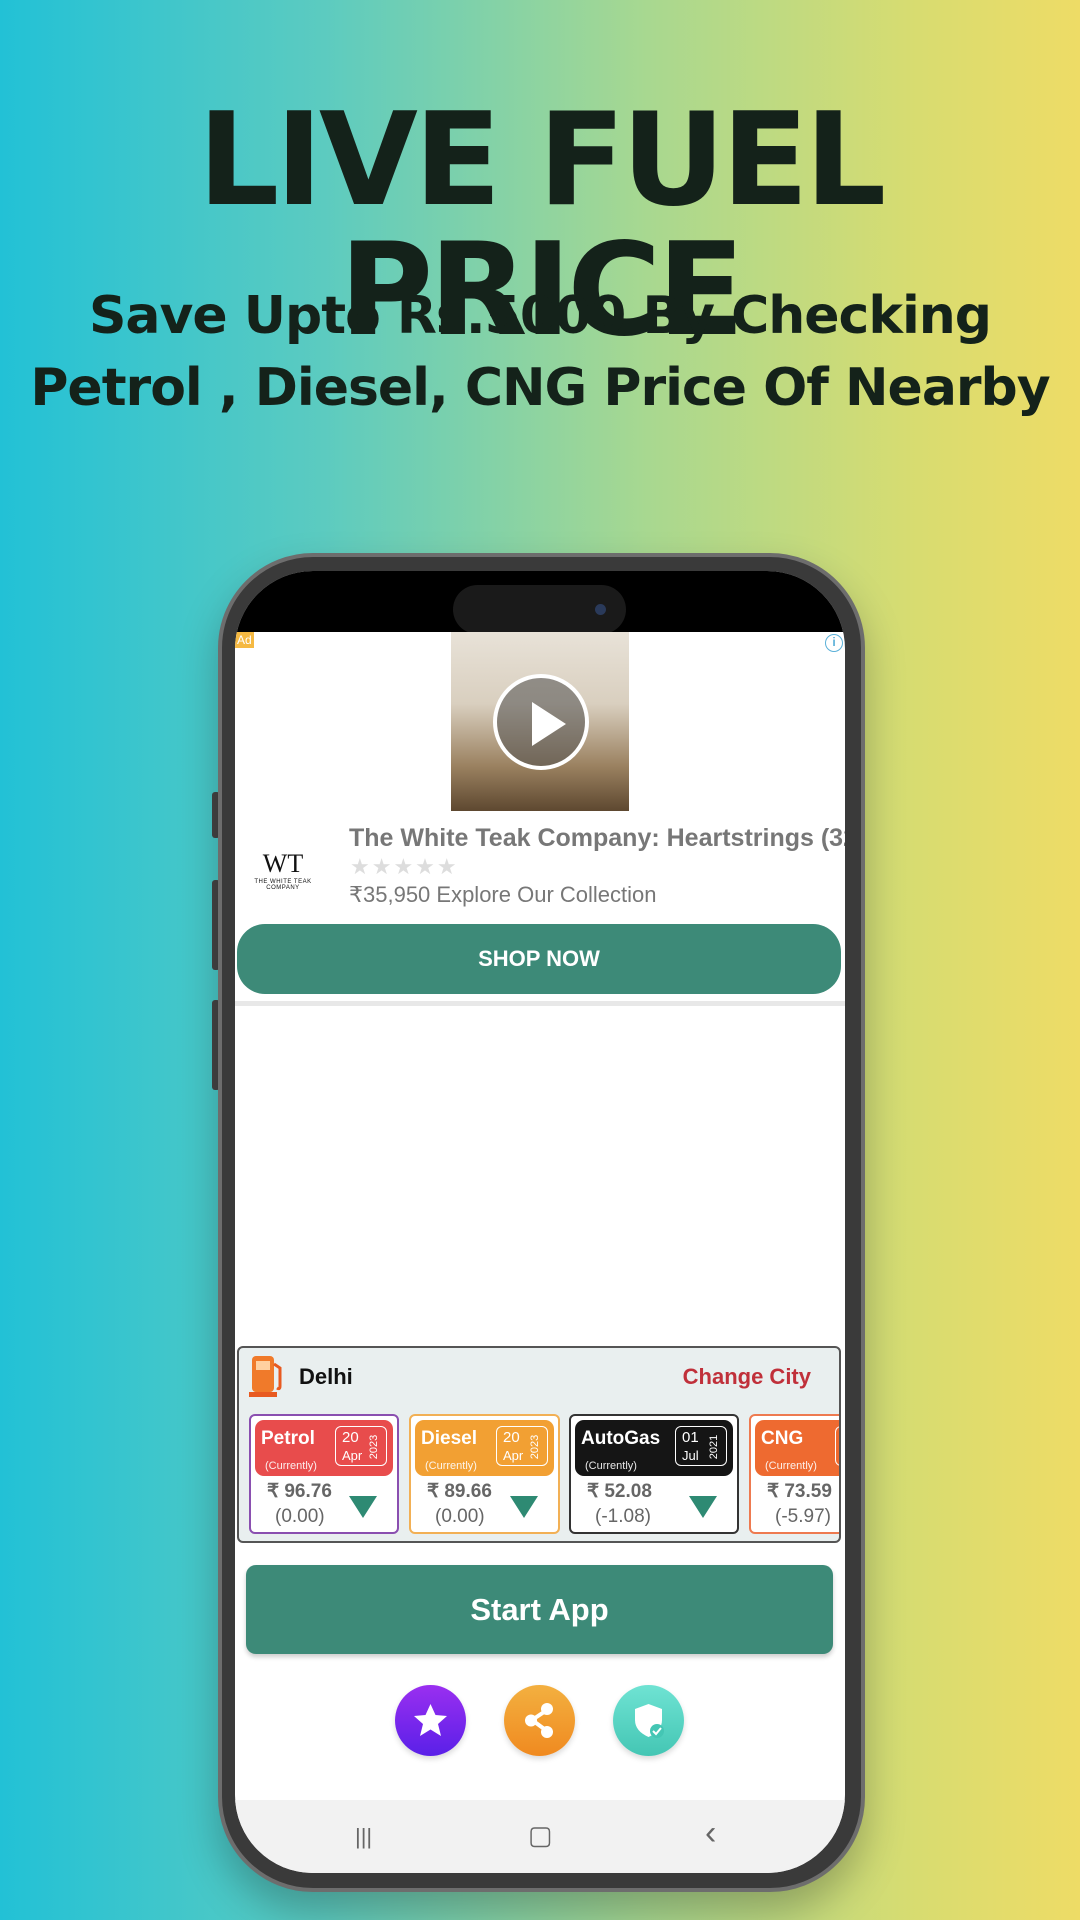 Image resolution: width=1080 pixels, height=1920 pixels. Describe the element at coordinates (539, 959) in the screenshot. I see `shop-now-button: SHOP NOW` at that location.